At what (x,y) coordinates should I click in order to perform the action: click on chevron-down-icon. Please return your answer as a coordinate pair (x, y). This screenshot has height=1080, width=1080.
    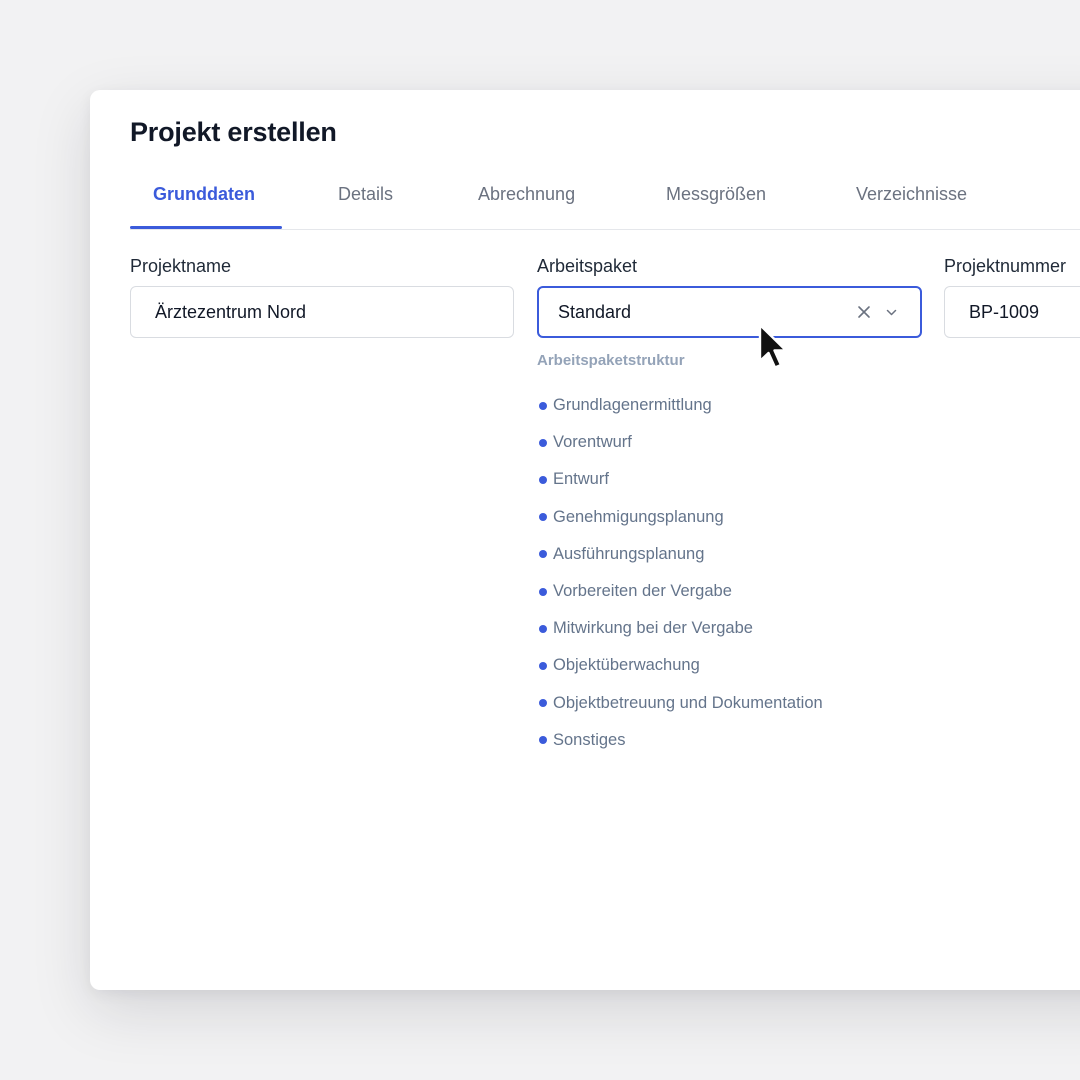
    Looking at the image, I should click on (891, 312).